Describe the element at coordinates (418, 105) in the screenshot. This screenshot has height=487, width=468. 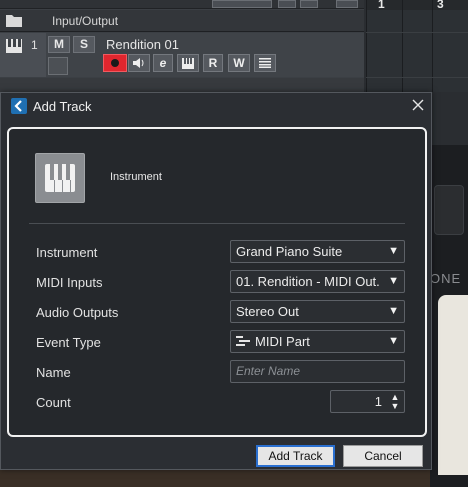
I see `close-icon` at that location.